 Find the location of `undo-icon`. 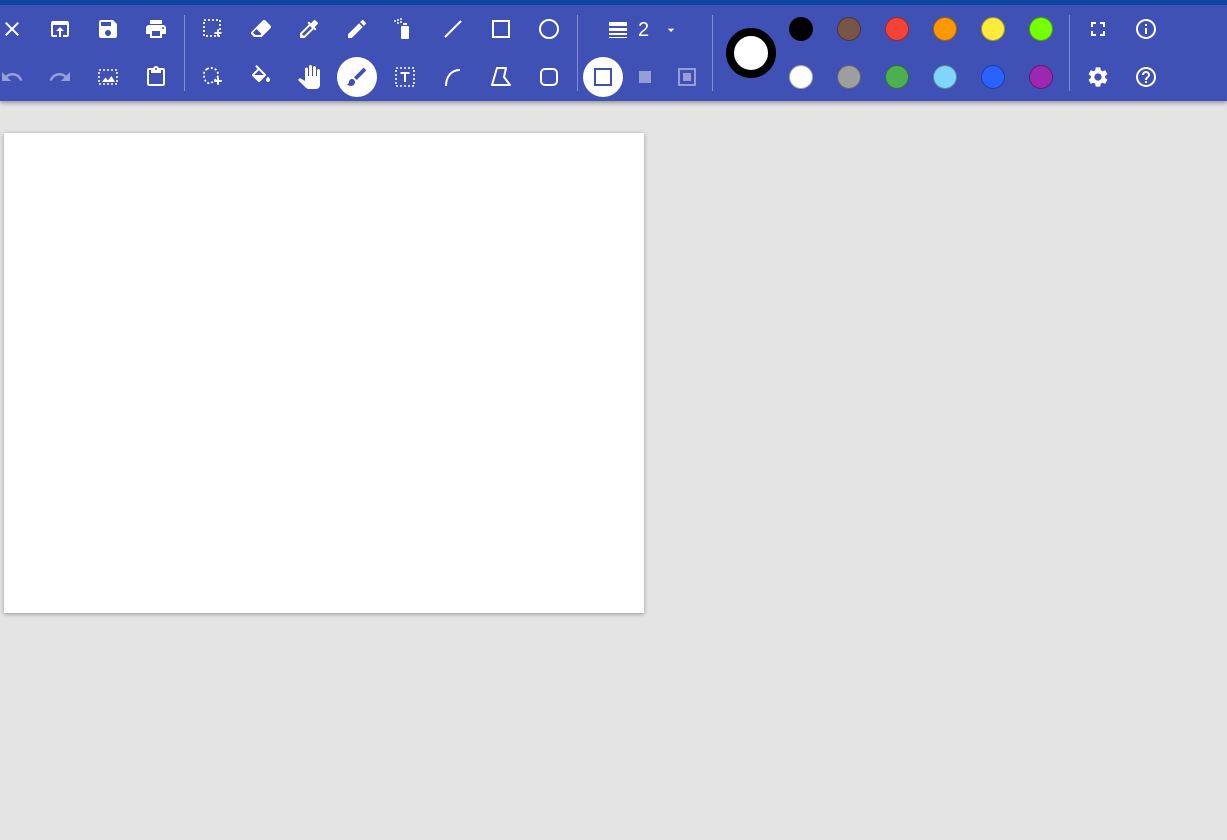

undo-icon is located at coordinates (12, 76).